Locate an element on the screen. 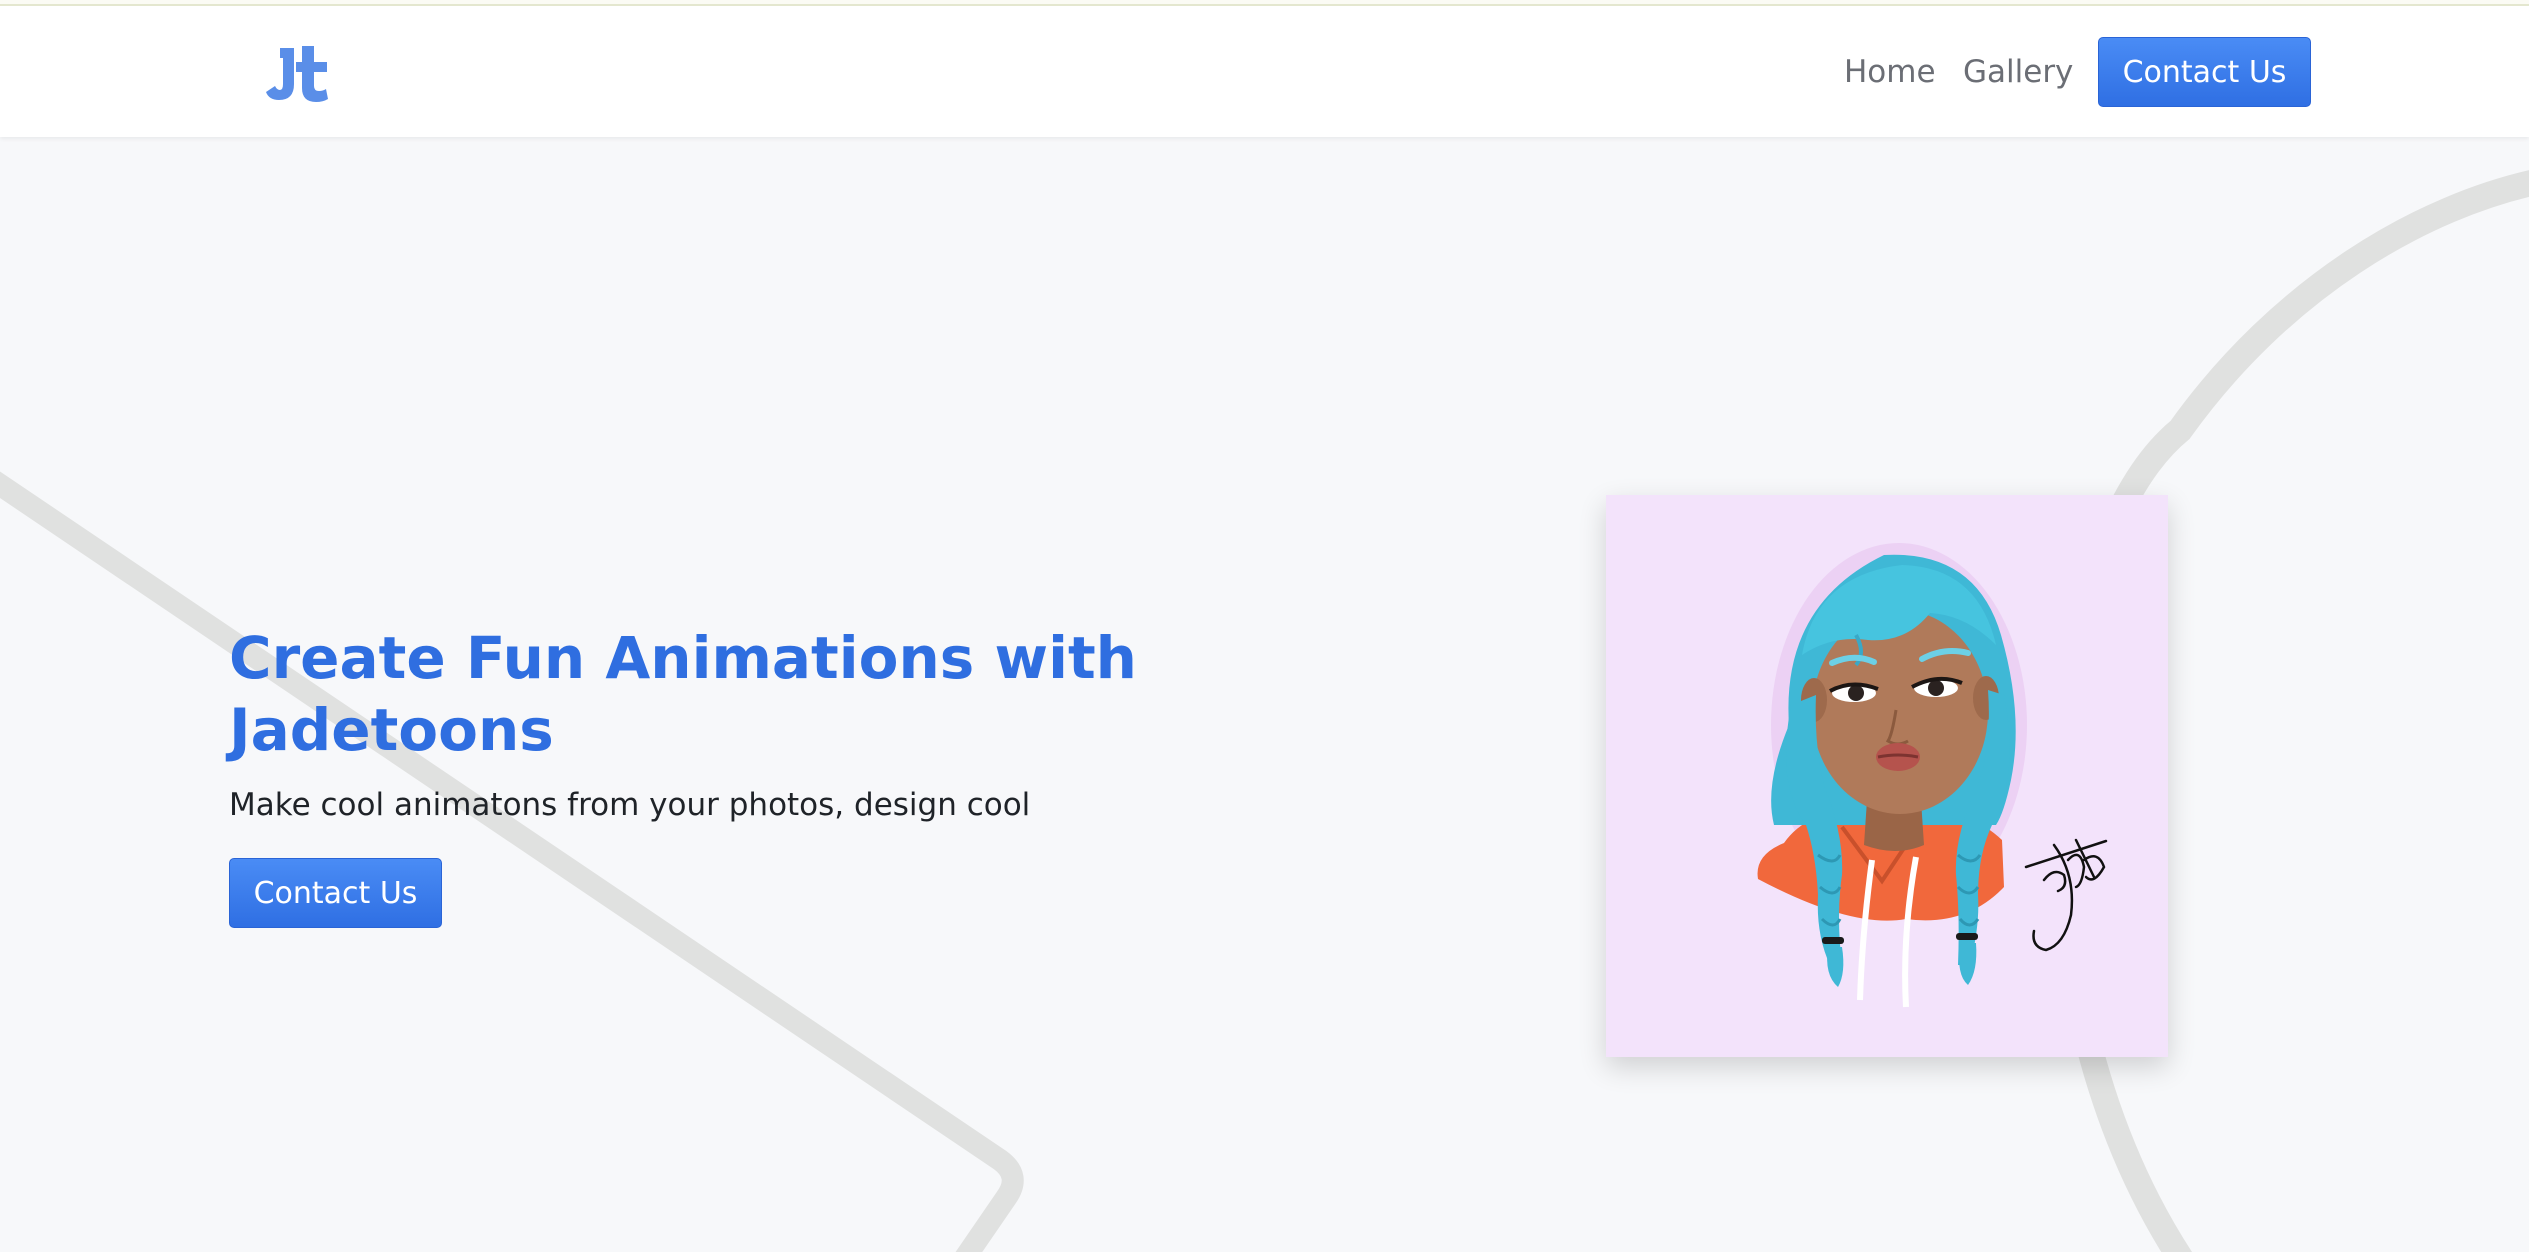 The width and height of the screenshot is (2529, 1252). hero-contact-button: Contact Us is located at coordinates (335, 893).